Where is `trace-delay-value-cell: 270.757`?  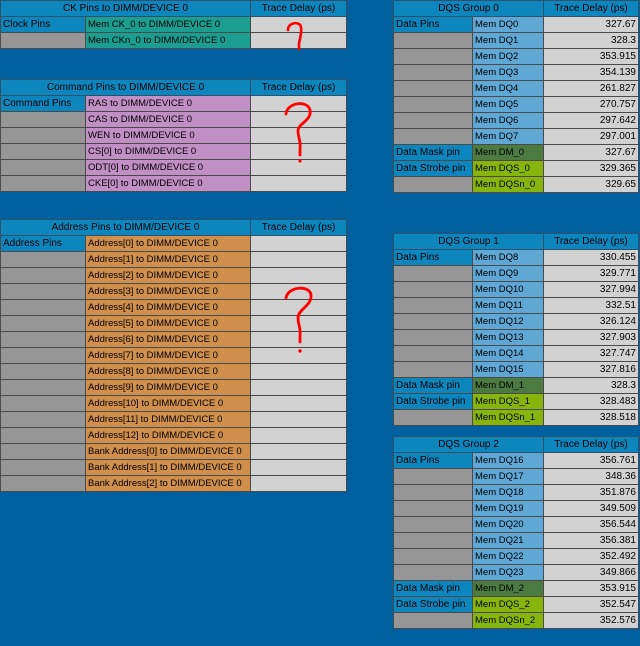 trace-delay-value-cell: 270.757 is located at coordinates (591, 104).